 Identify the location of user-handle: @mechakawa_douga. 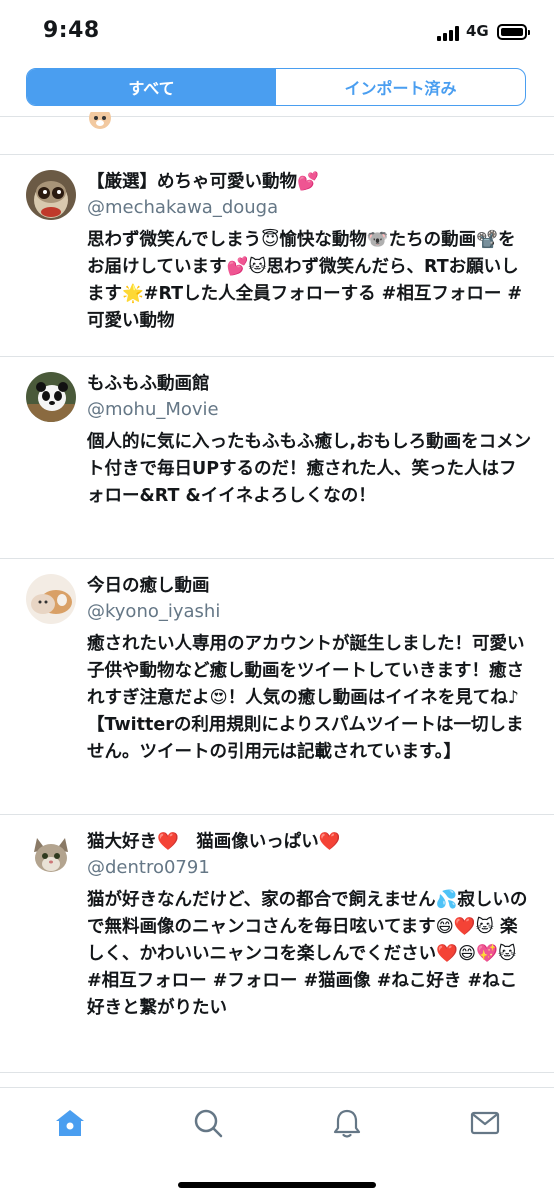
(183, 207).